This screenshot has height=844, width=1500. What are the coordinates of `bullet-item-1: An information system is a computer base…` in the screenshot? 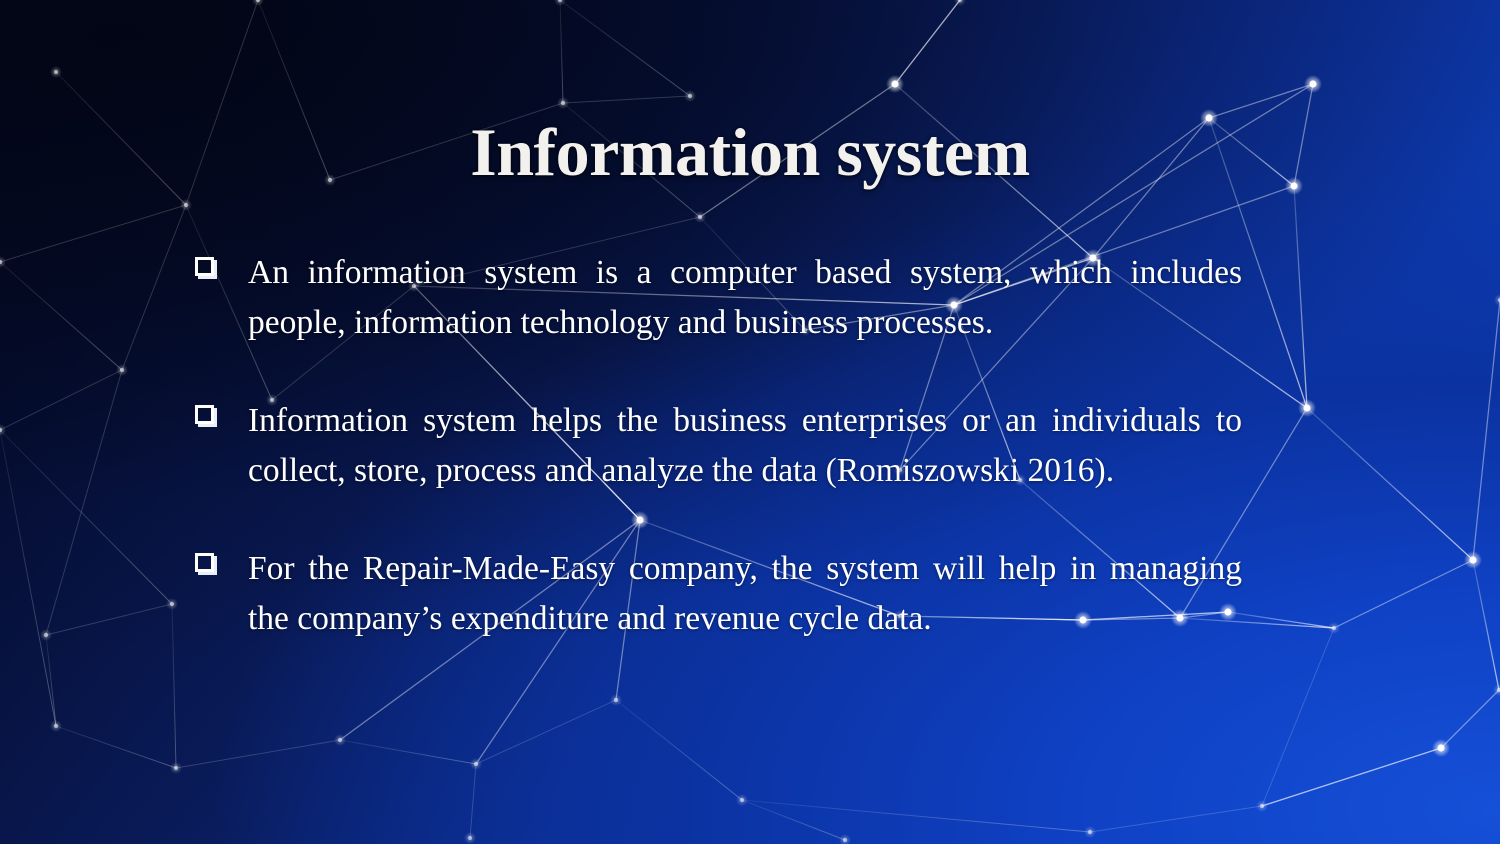 It's located at (716, 298).